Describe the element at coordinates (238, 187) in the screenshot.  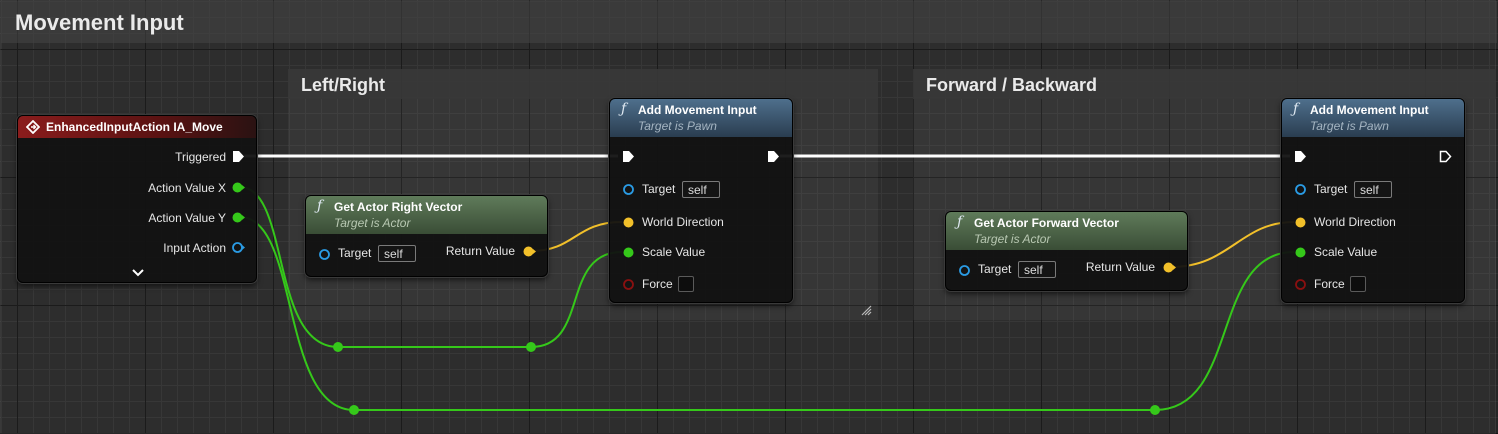
I see `float-pin-x` at that location.